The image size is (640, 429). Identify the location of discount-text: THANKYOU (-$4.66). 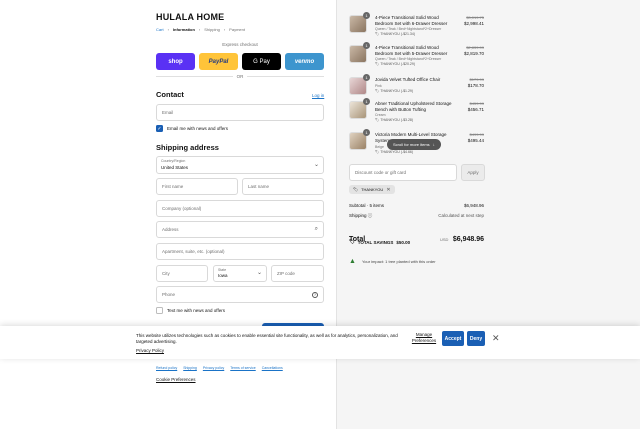
(397, 152).